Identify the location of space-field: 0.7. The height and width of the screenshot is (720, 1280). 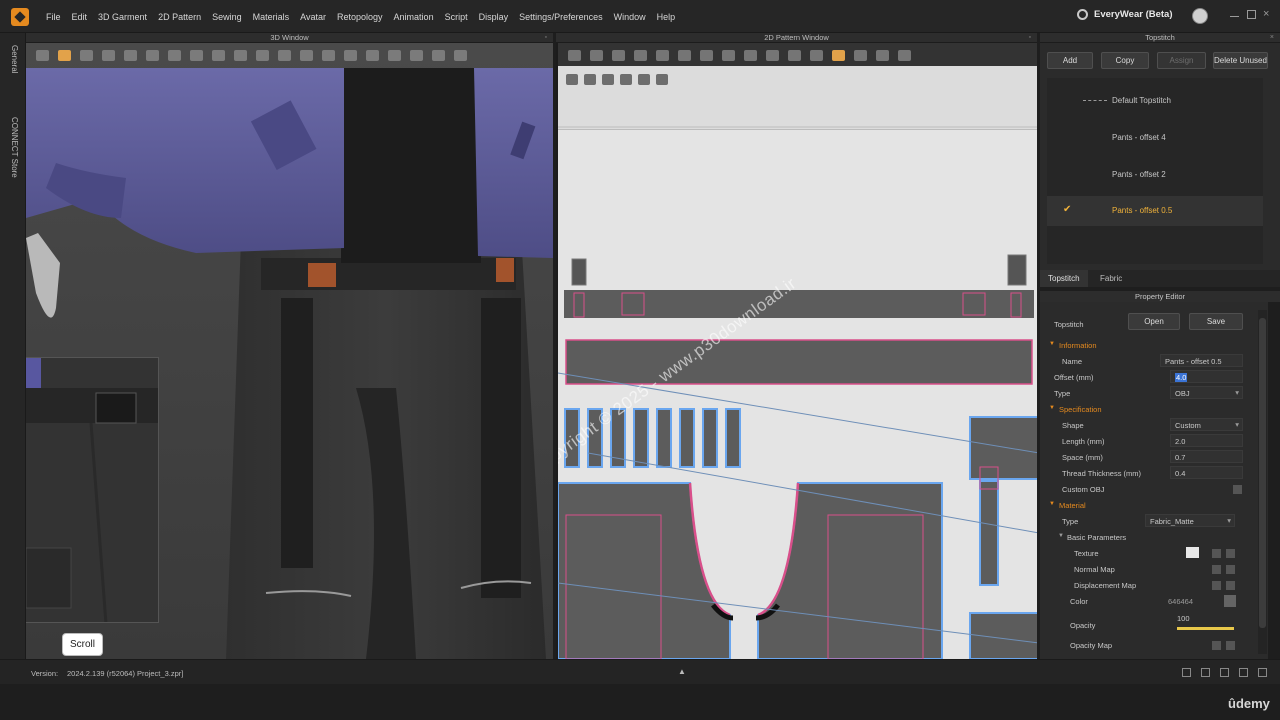
(1206, 456).